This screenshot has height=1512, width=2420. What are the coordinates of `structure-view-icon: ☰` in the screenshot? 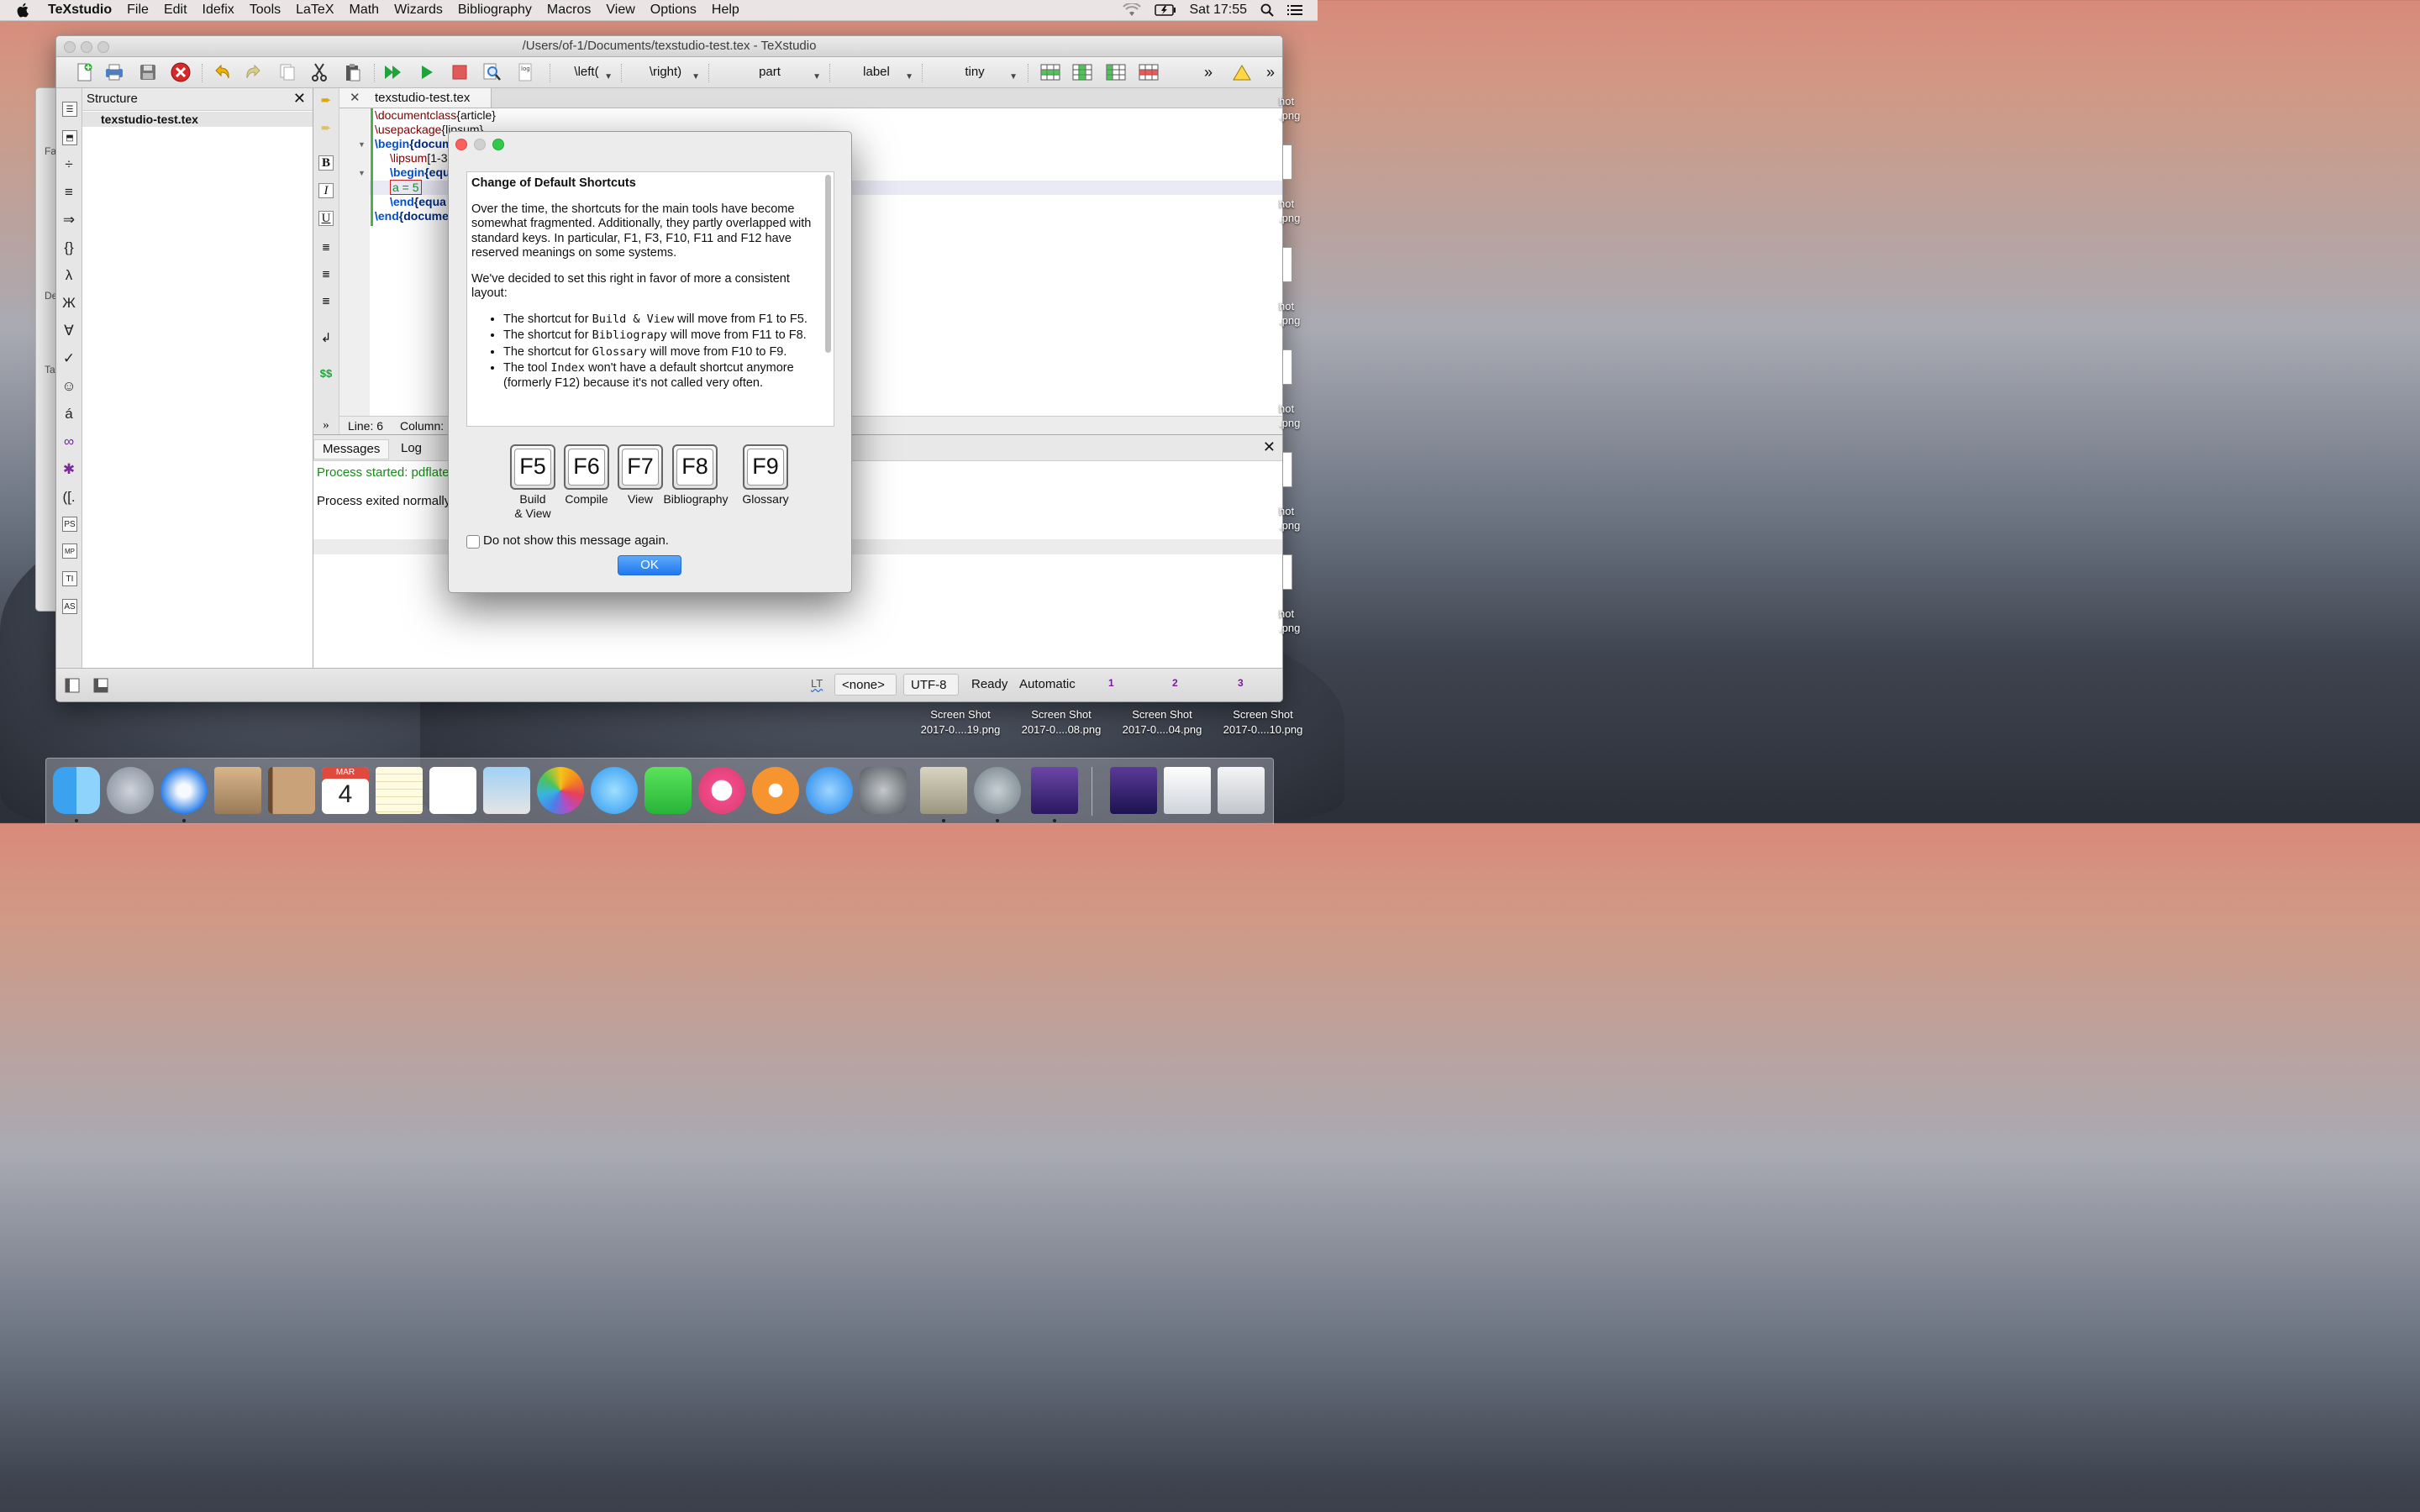 It's located at (69, 109).